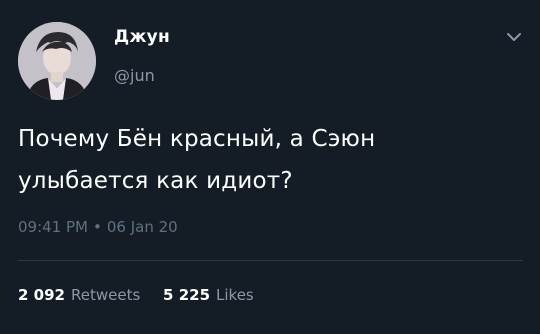 The image size is (540, 334). I want to click on display-name: Джун, so click(142, 37).